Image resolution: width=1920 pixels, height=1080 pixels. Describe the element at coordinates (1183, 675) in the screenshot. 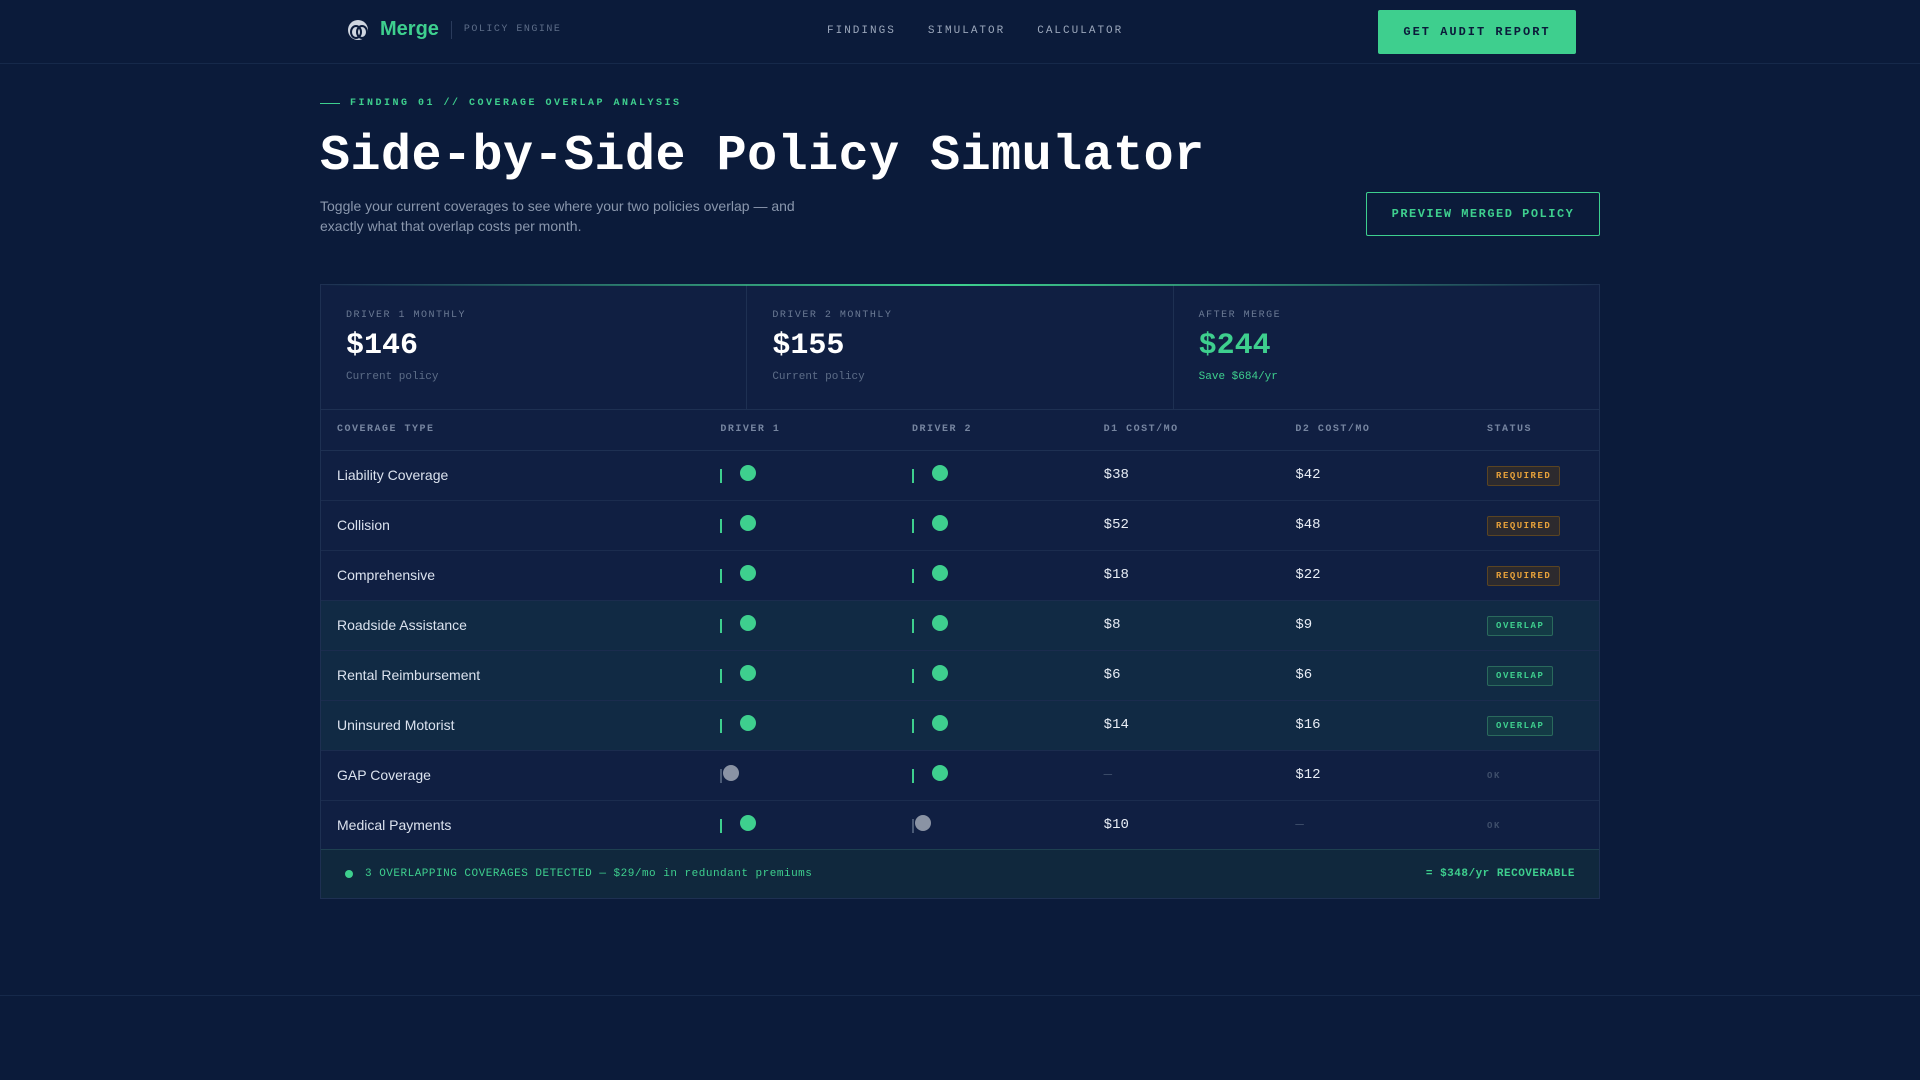

I see `d1-cost-cell: $6` at that location.